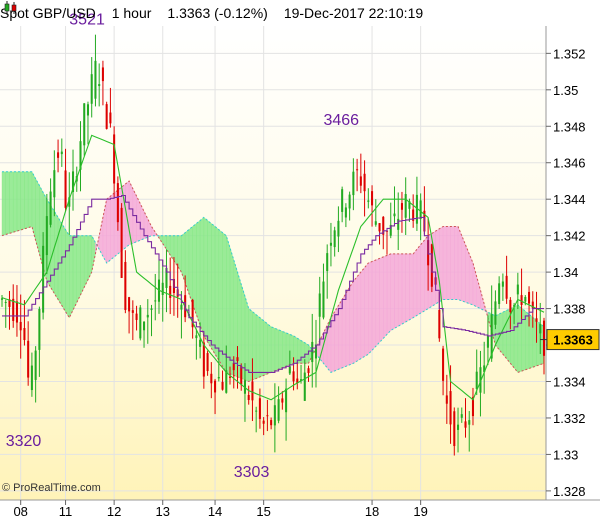 Image resolution: width=600 pixels, height=519 pixels. Describe the element at coordinates (215, 511) in the screenshot. I see `x-tick-label: 14` at that location.